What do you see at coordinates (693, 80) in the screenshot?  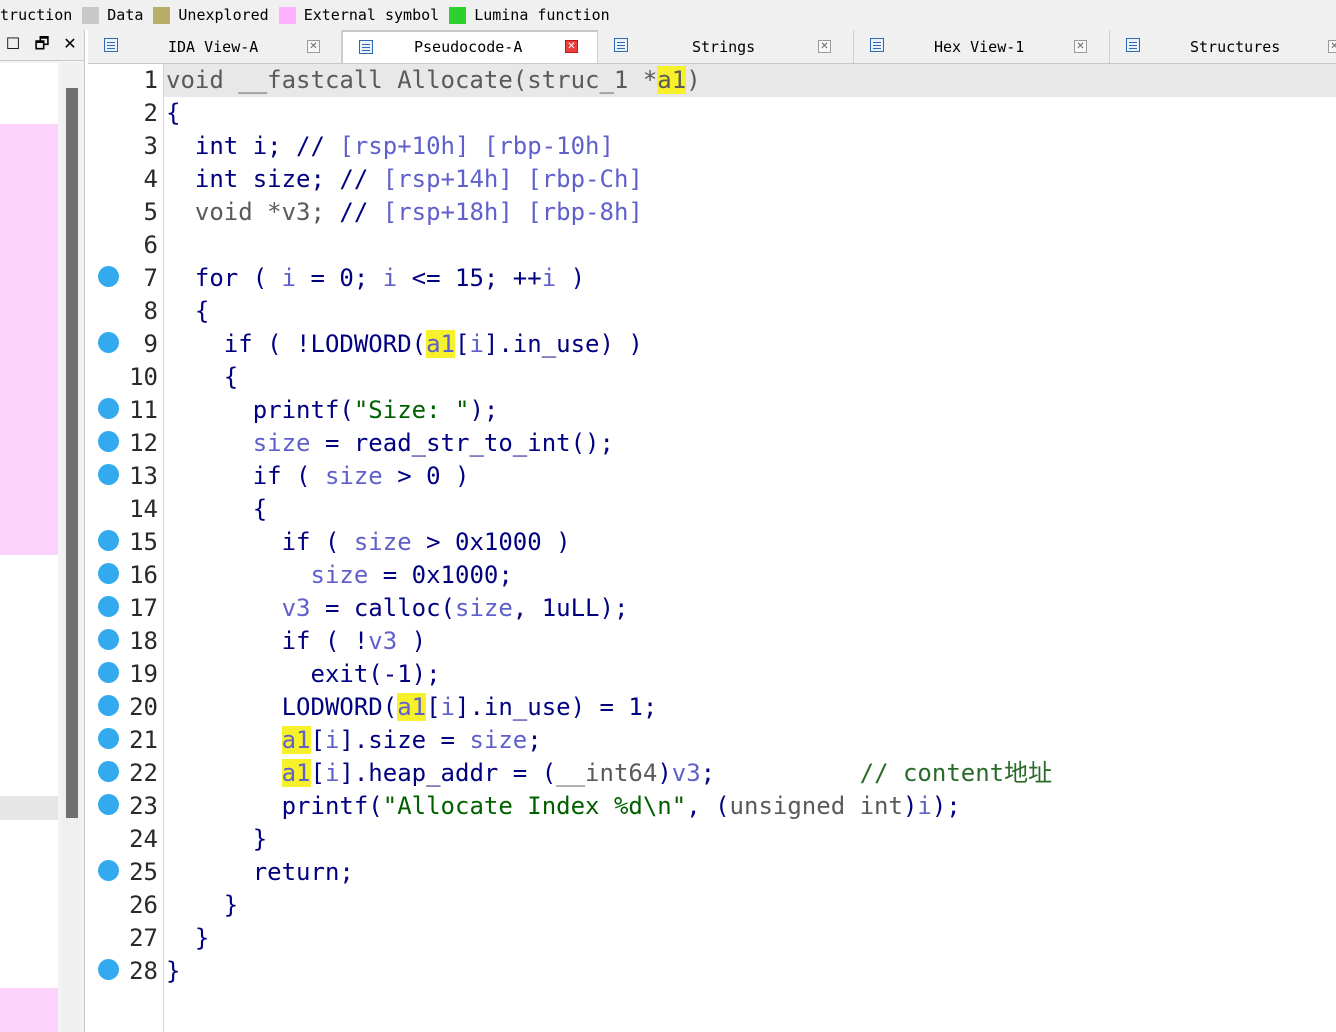 I see `type-name: )` at bounding box center [693, 80].